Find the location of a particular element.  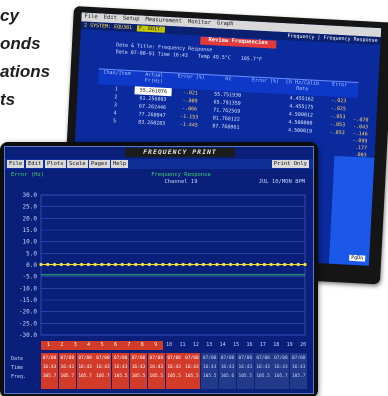

table-cell: 87.768861 is located at coordinates (226, 127).